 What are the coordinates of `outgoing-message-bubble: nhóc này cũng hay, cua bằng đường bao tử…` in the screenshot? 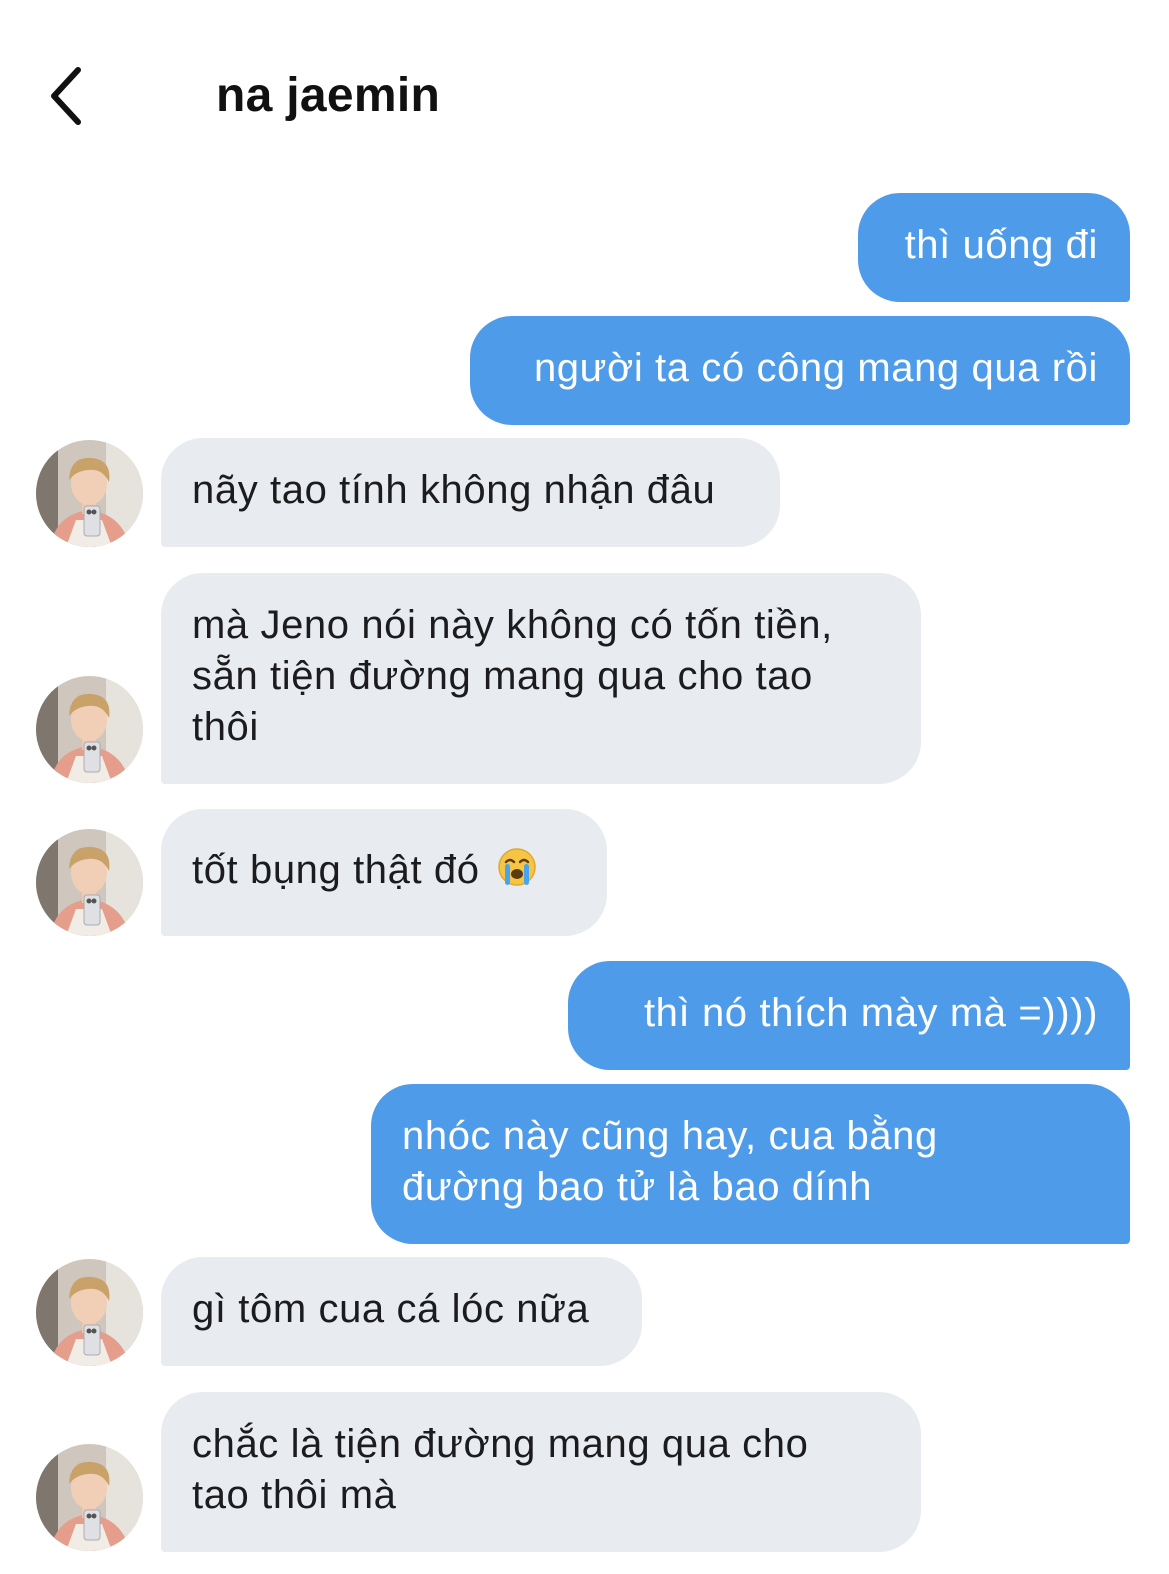 It's located at (750, 1164).